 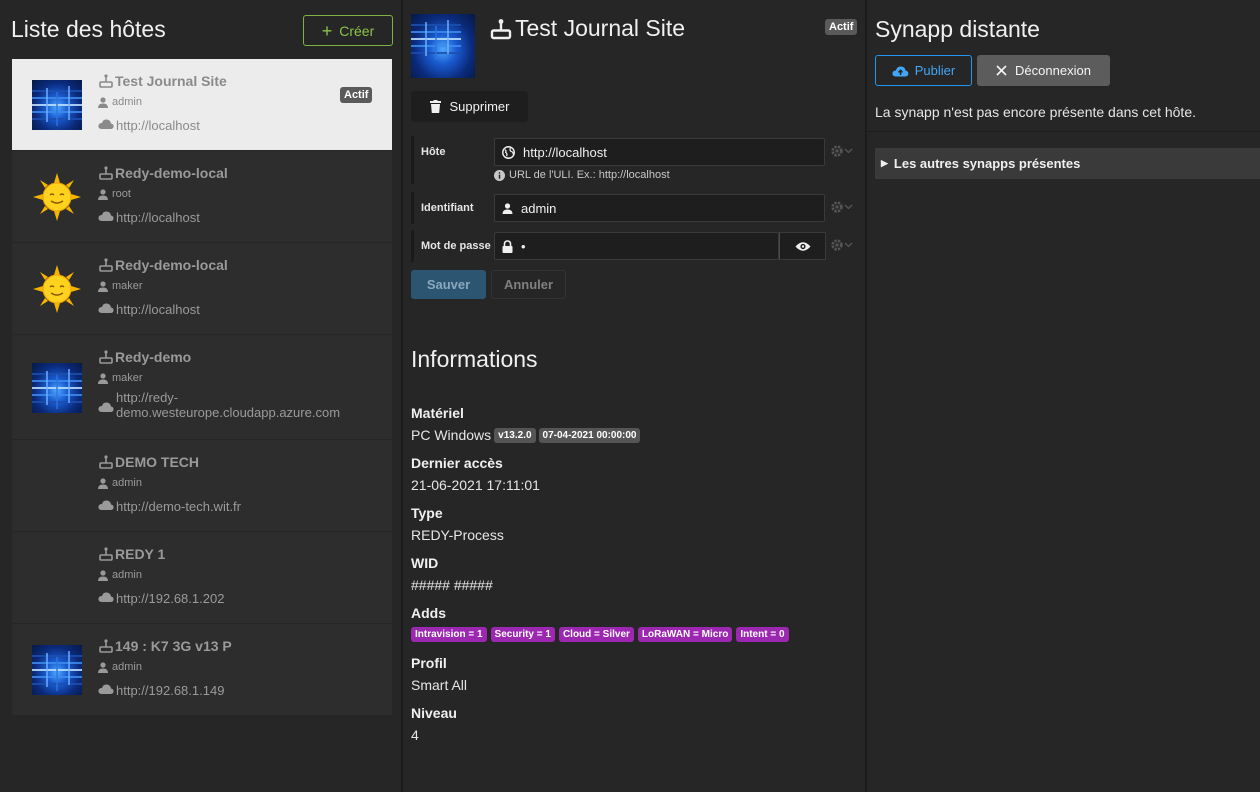 I want to click on info-type: Type REDY-Process, so click(x=457, y=524).